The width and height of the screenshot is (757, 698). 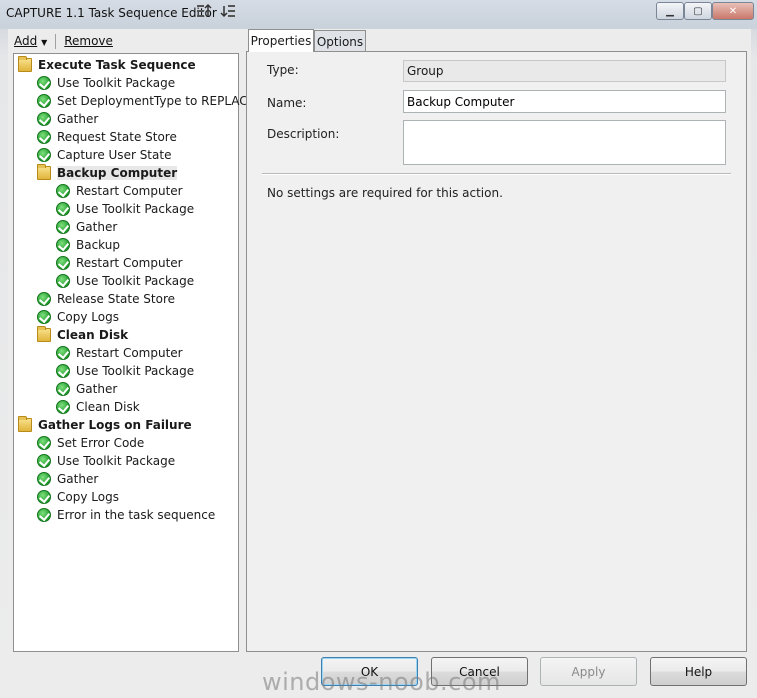 What do you see at coordinates (287, 103) in the screenshot?
I see `name-label: Name:` at bounding box center [287, 103].